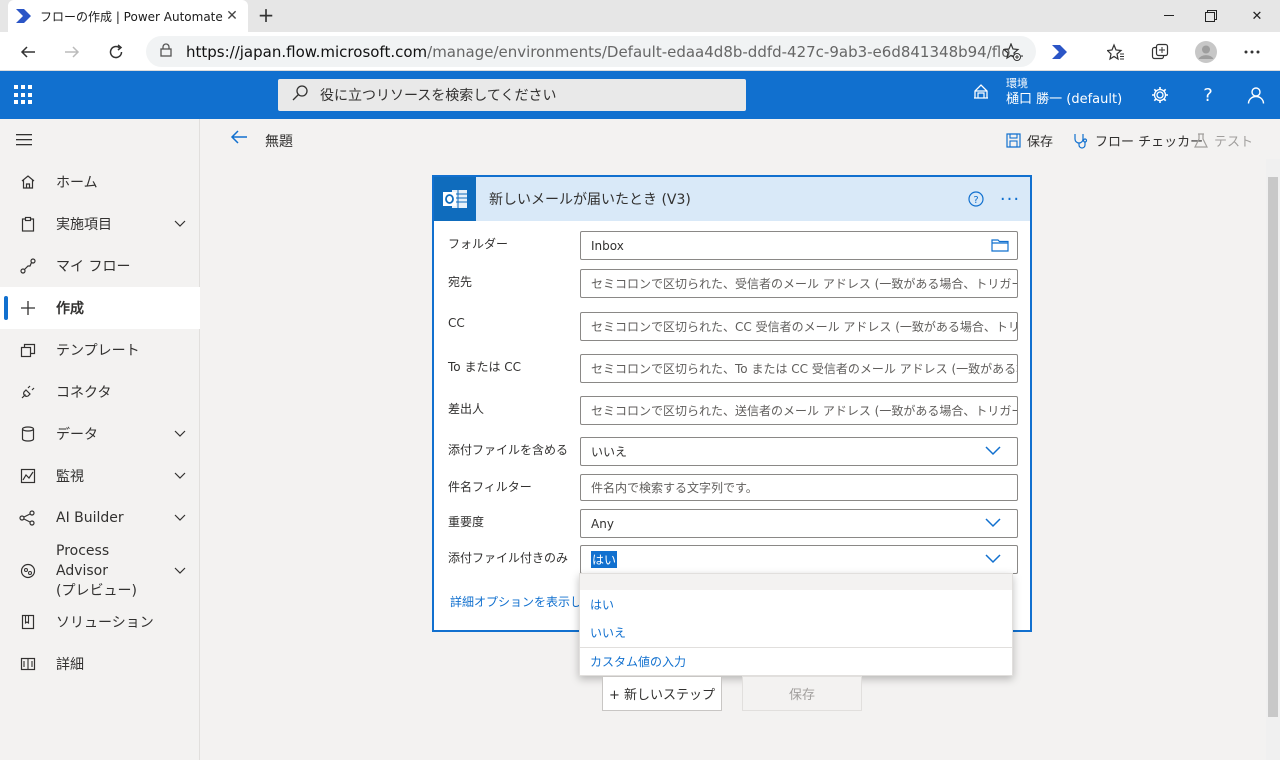 The image size is (1280, 760). Describe the element at coordinates (799, 451) in the screenshot. I see `include-attachments-select: いいえ` at that location.